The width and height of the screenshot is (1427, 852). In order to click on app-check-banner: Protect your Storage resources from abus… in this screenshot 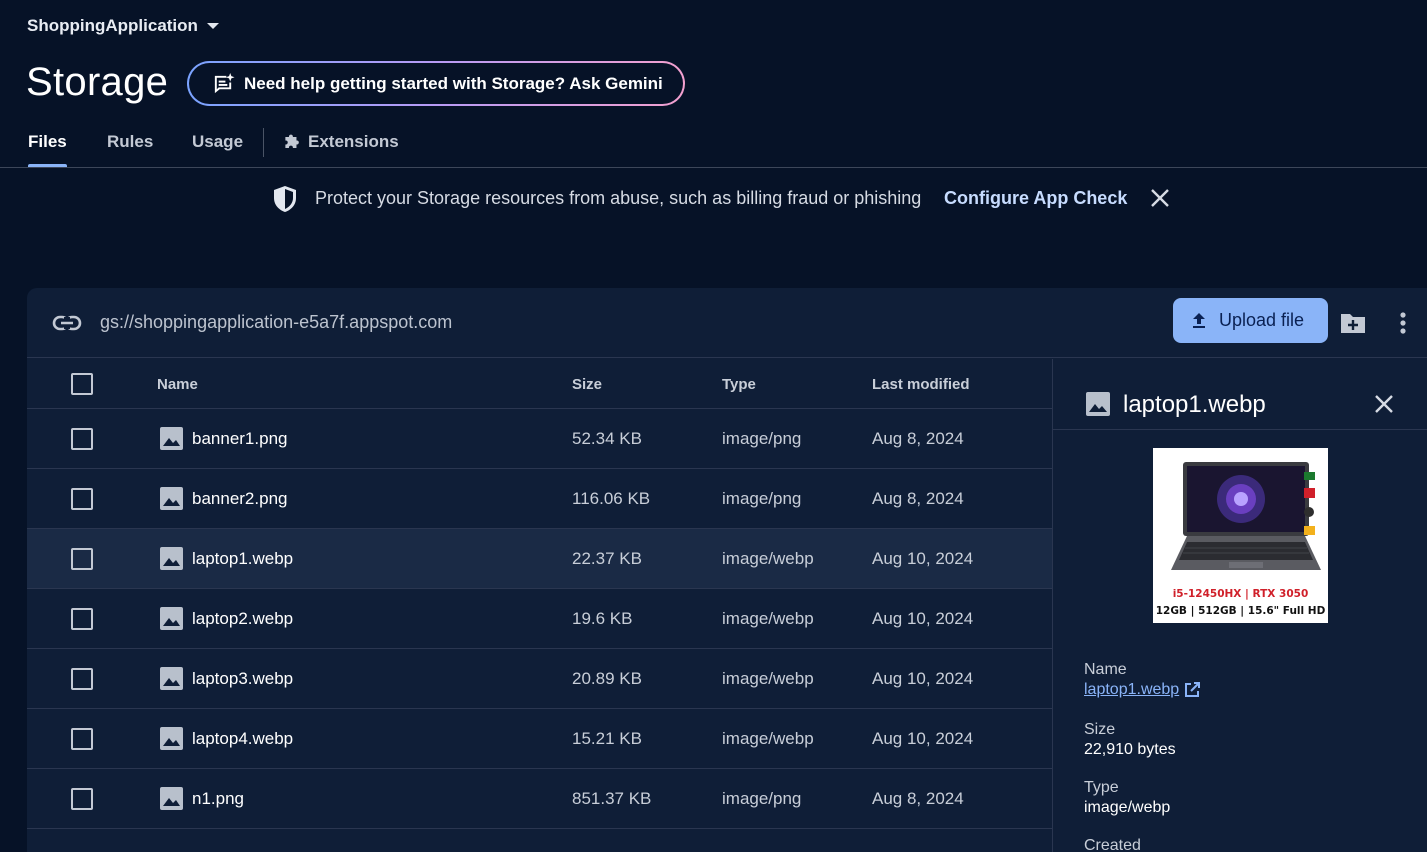, I will do `click(713, 200)`.